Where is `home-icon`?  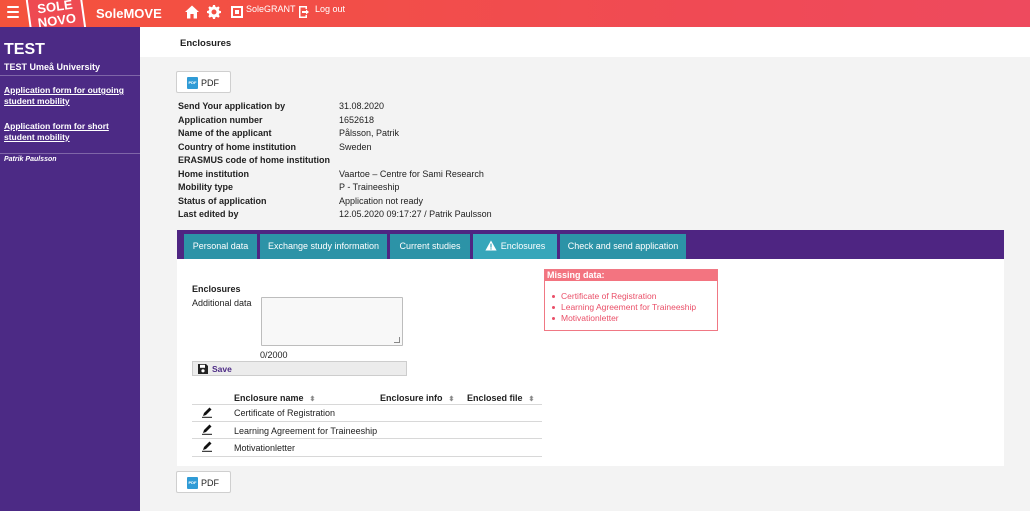 home-icon is located at coordinates (192, 12).